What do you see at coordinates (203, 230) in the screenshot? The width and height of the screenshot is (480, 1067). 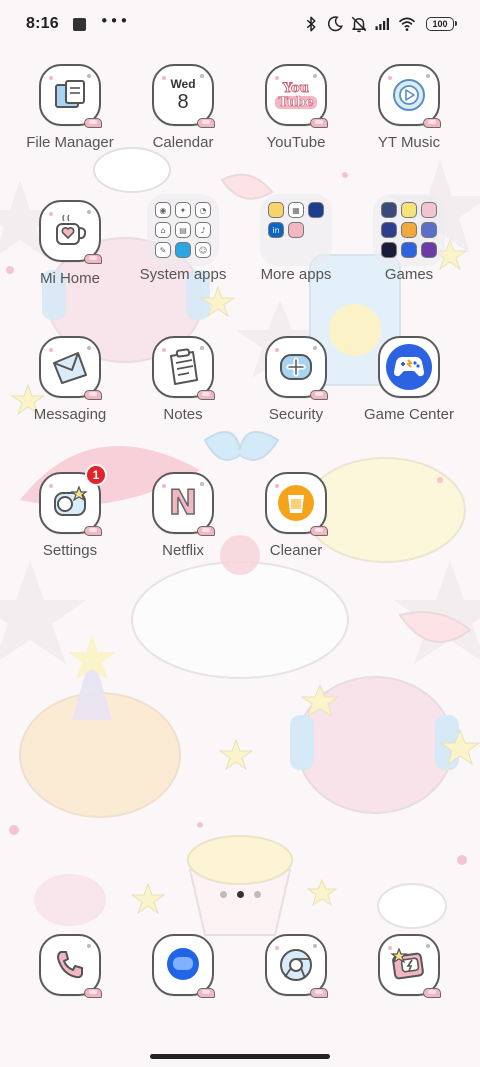 I see `mini-app-icon: ♪` at bounding box center [203, 230].